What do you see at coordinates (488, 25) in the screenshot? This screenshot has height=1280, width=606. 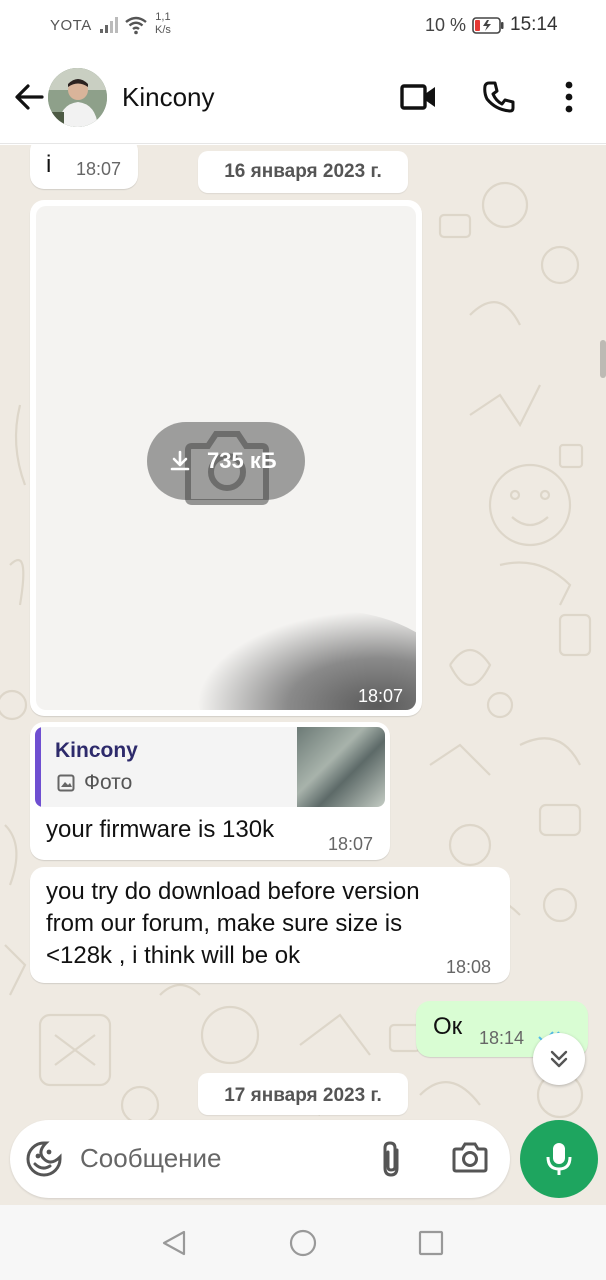 I see `battery-icon` at bounding box center [488, 25].